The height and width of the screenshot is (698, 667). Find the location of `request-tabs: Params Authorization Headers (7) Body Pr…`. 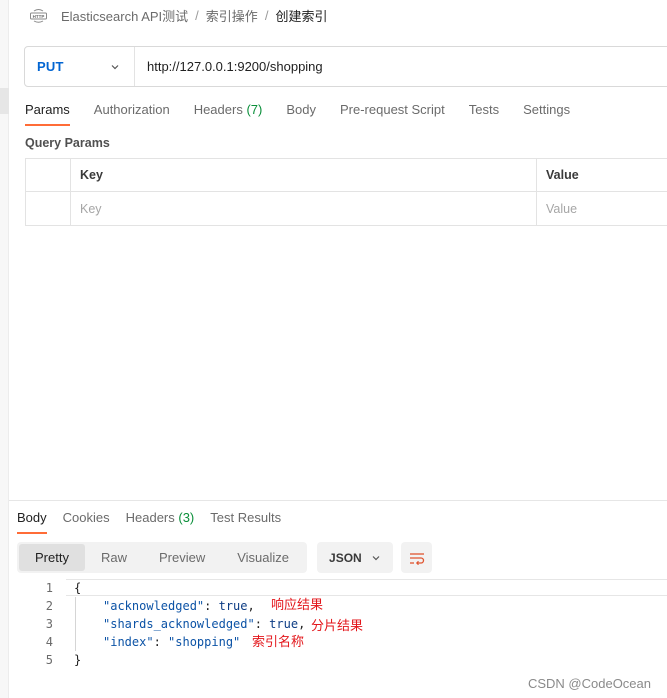

request-tabs: Params Authorization Headers (7) Body Pr… is located at coordinates (309, 111).